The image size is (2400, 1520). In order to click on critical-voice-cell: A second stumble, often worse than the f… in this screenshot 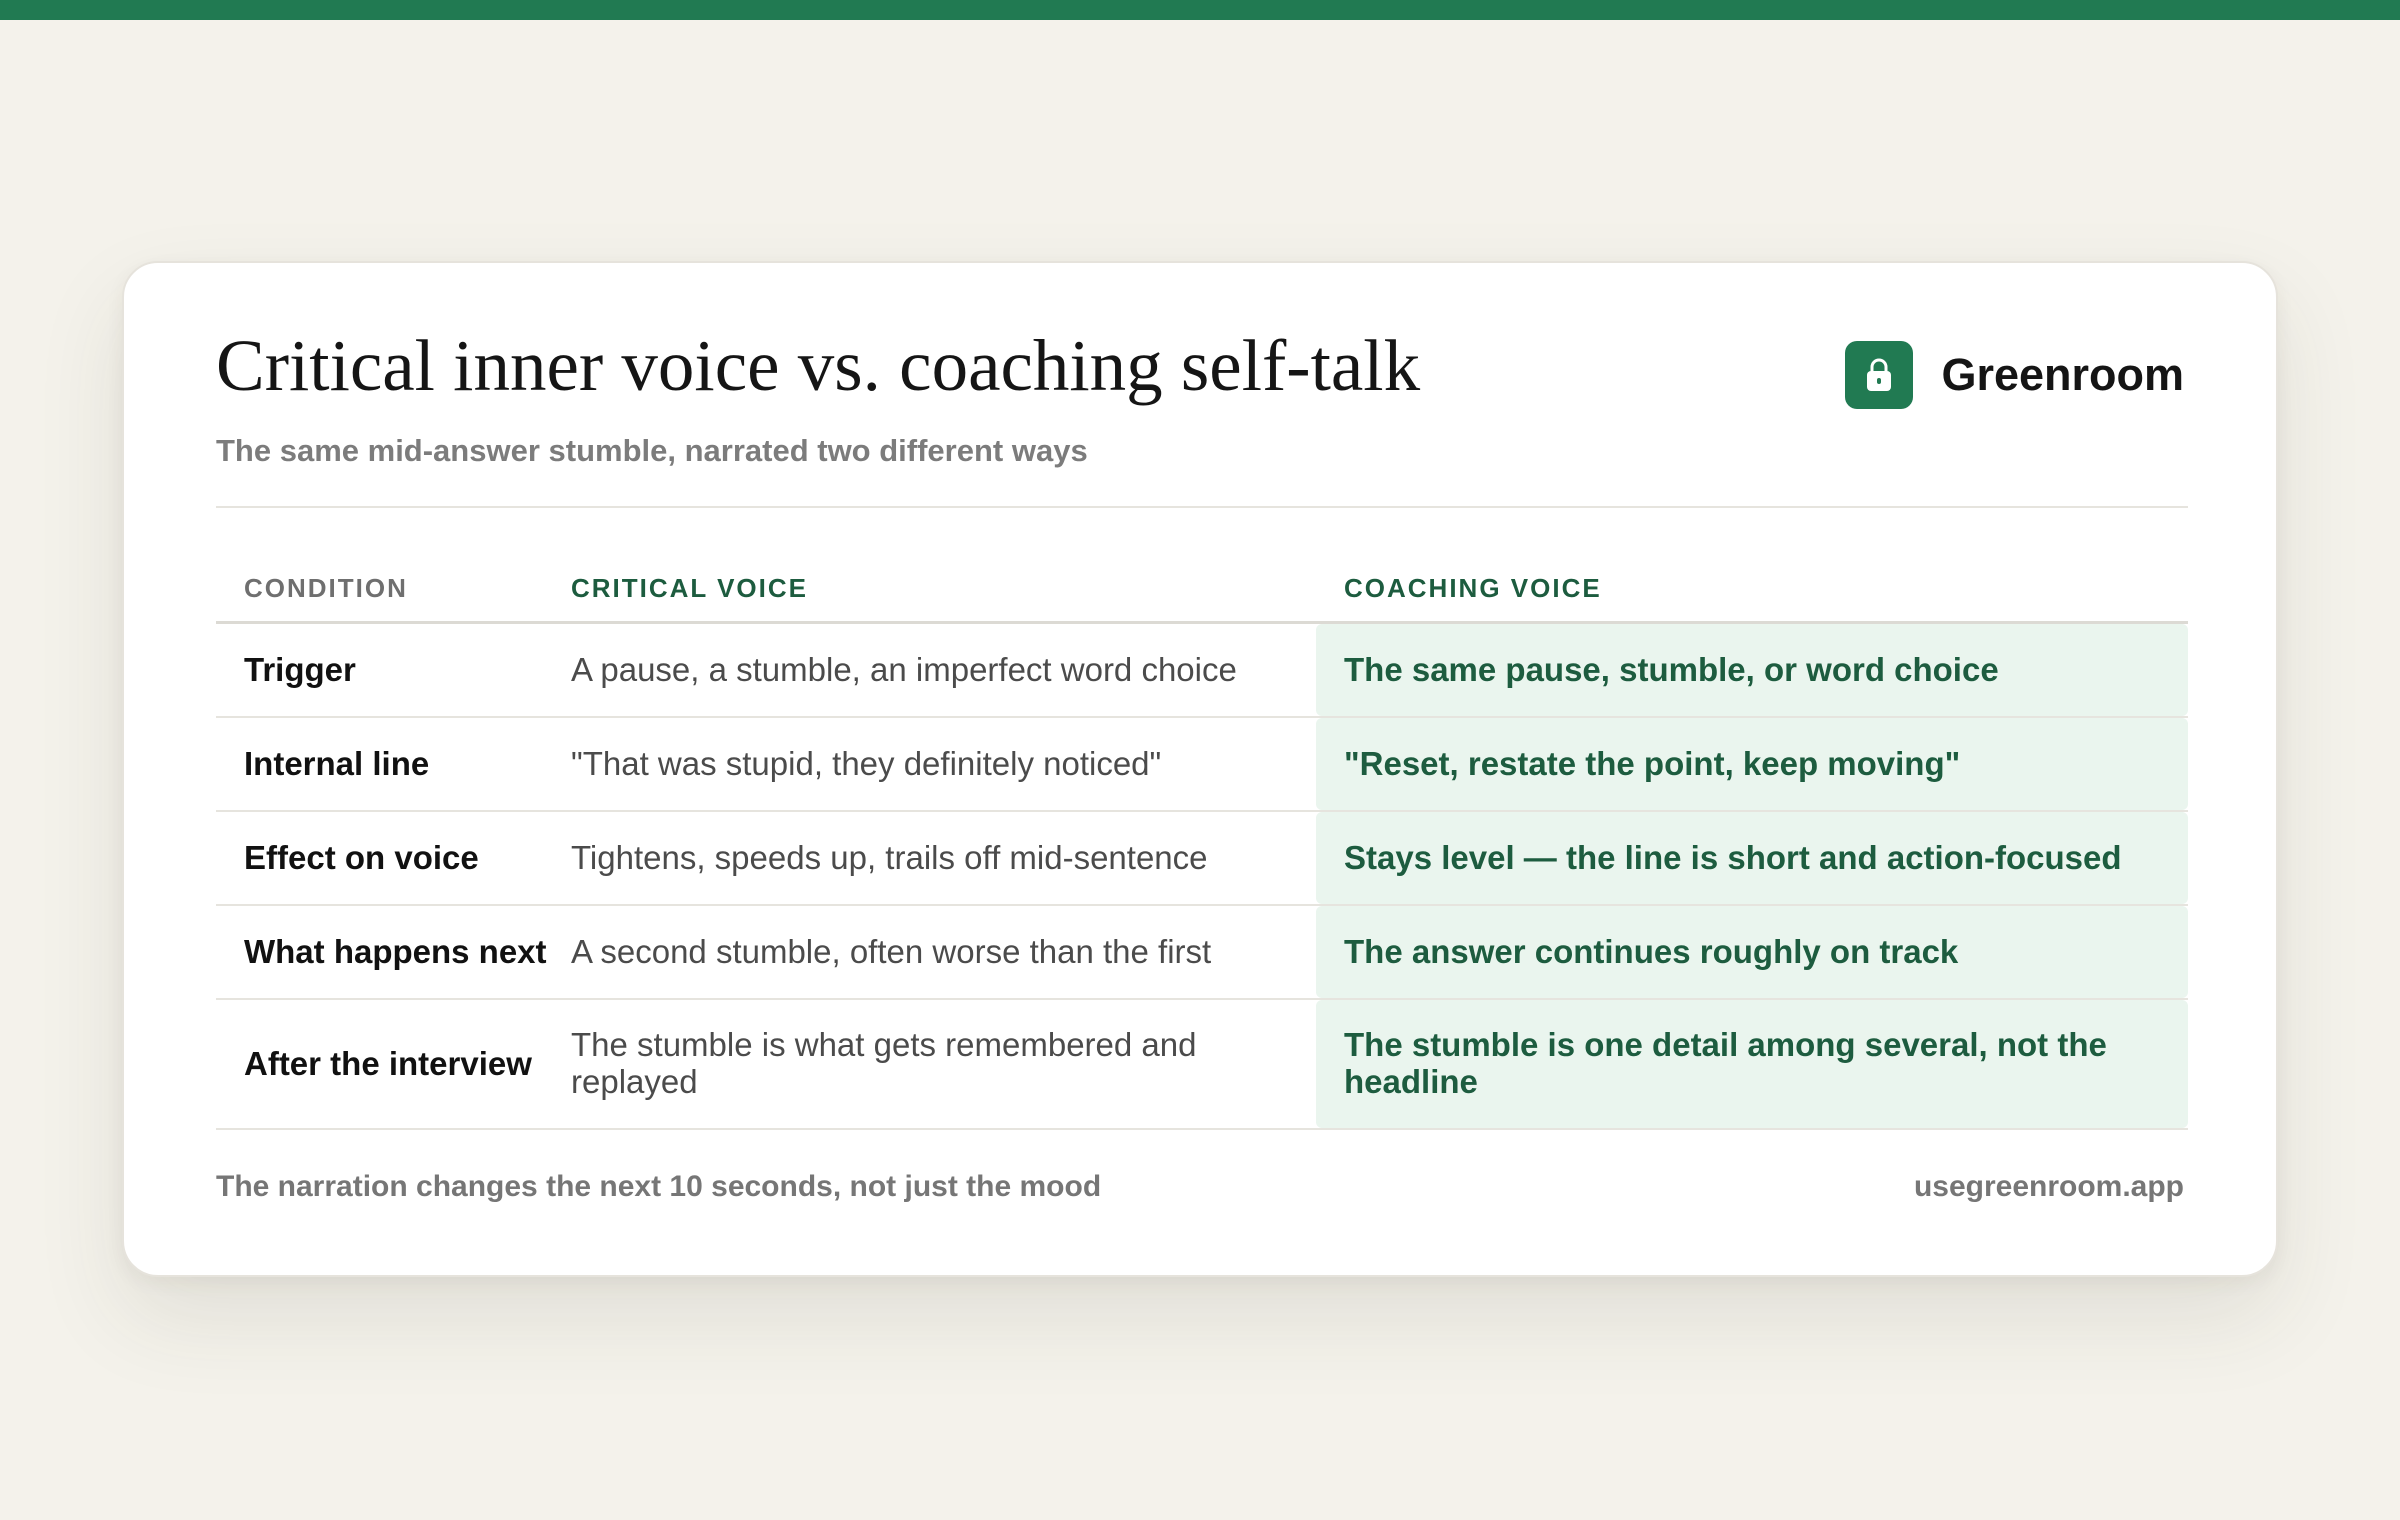, I will do `click(891, 951)`.